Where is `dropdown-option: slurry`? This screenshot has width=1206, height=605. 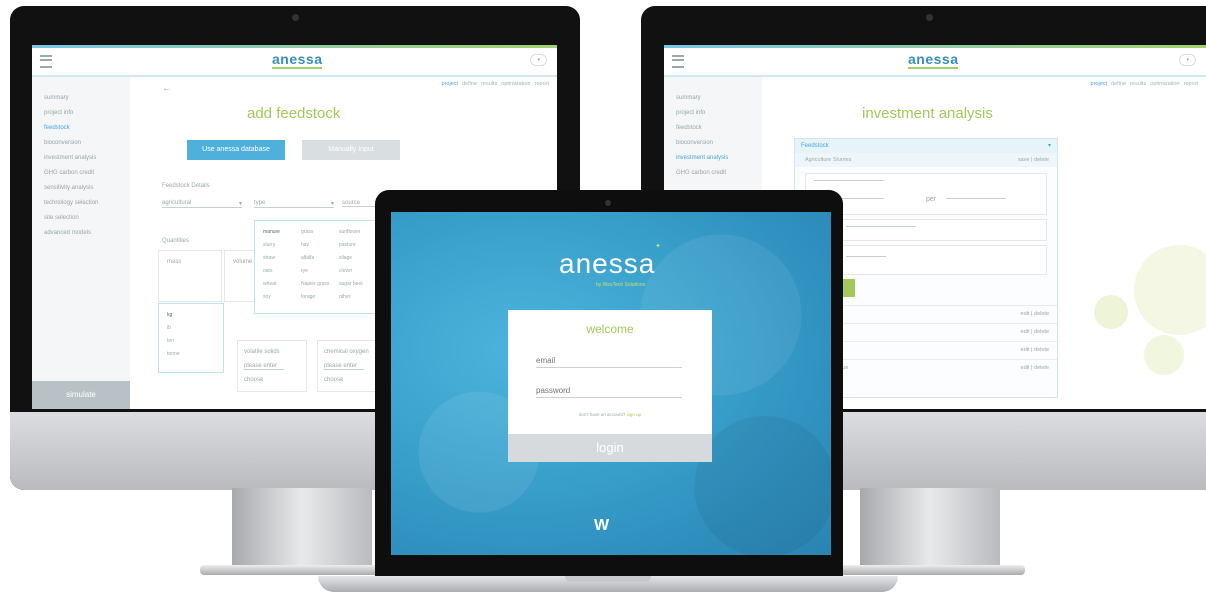 dropdown-option: slurry is located at coordinates (269, 245).